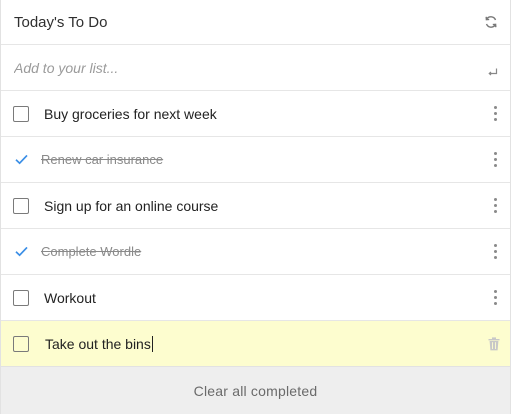  What do you see at coordinates (491, 22) in the screenshot?
I see `refresh-icon` at bounding box center [491, 22].